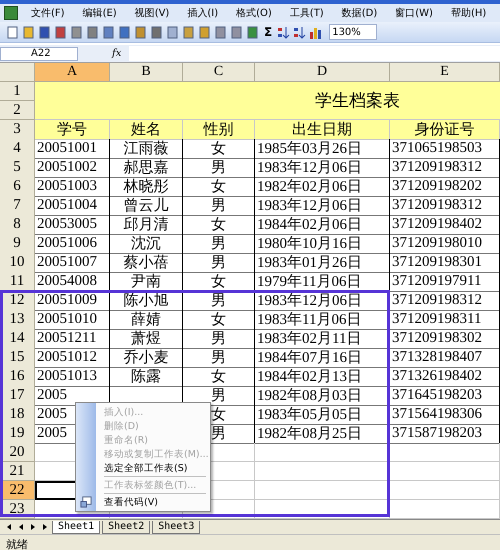 The height and width of the screenshot is (550, 500). I want to click on lock-icon, so click(60, 32).